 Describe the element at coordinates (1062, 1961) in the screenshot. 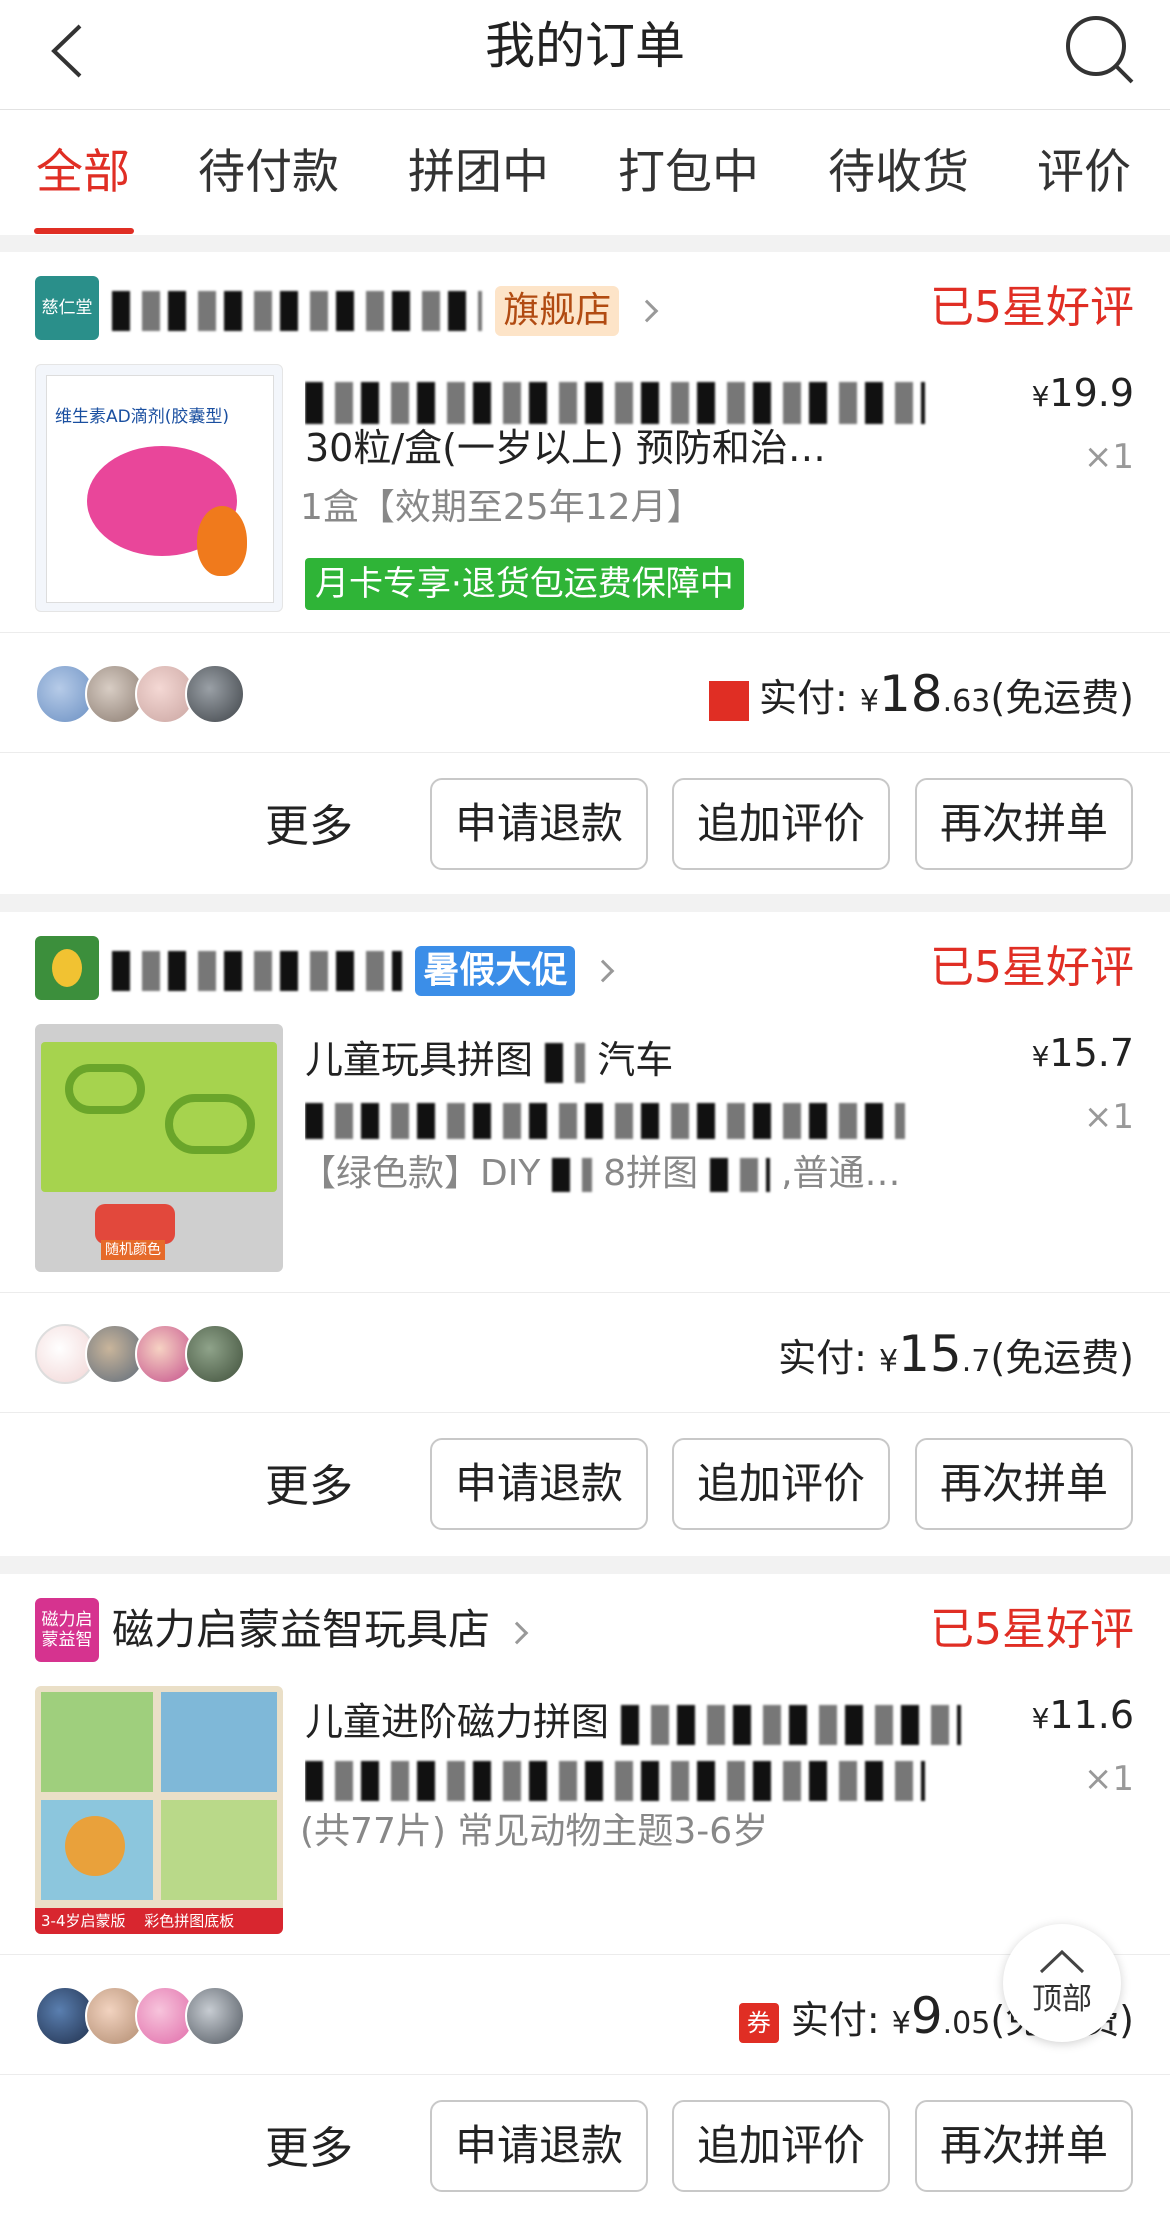

I see `chevron-up-icon` at that location.